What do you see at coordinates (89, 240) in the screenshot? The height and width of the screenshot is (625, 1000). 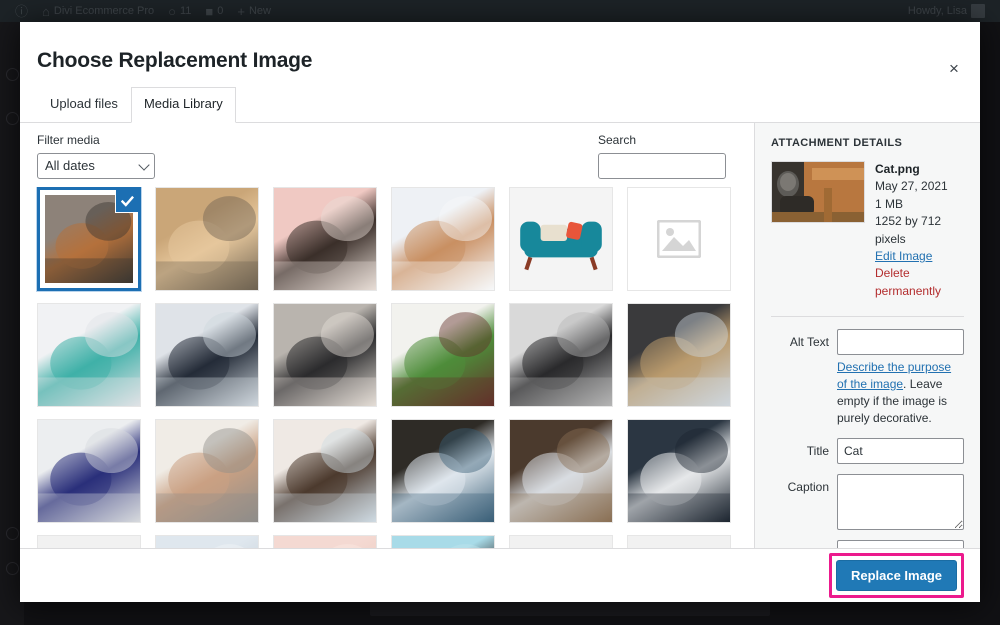 I see `attachment-cat-on-chair` at bounding box center [89, 240].